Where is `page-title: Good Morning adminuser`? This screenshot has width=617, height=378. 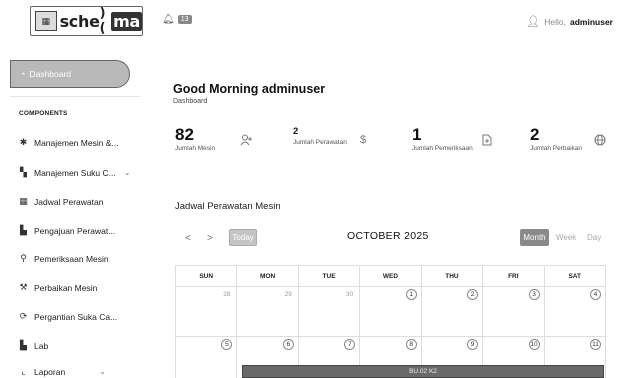
page-title: Good Morning adminuser is located at coordinates (249, 89).